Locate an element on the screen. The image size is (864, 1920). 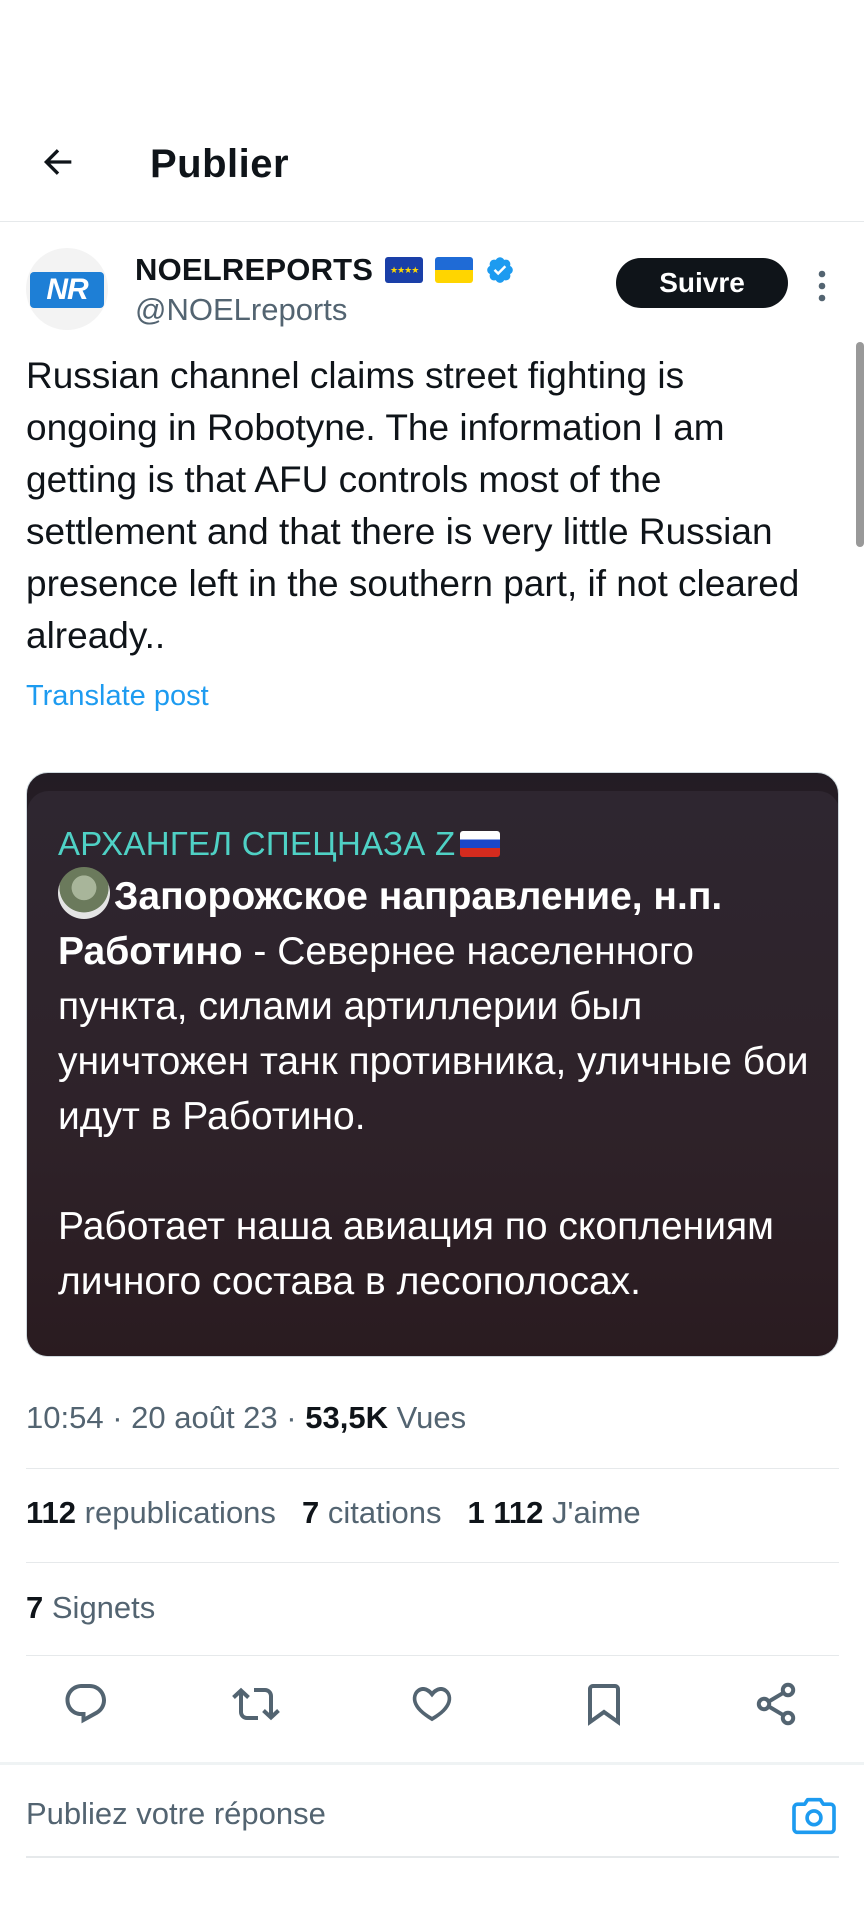
author-handle: @NOELreports is located at coordinates (241, 310).